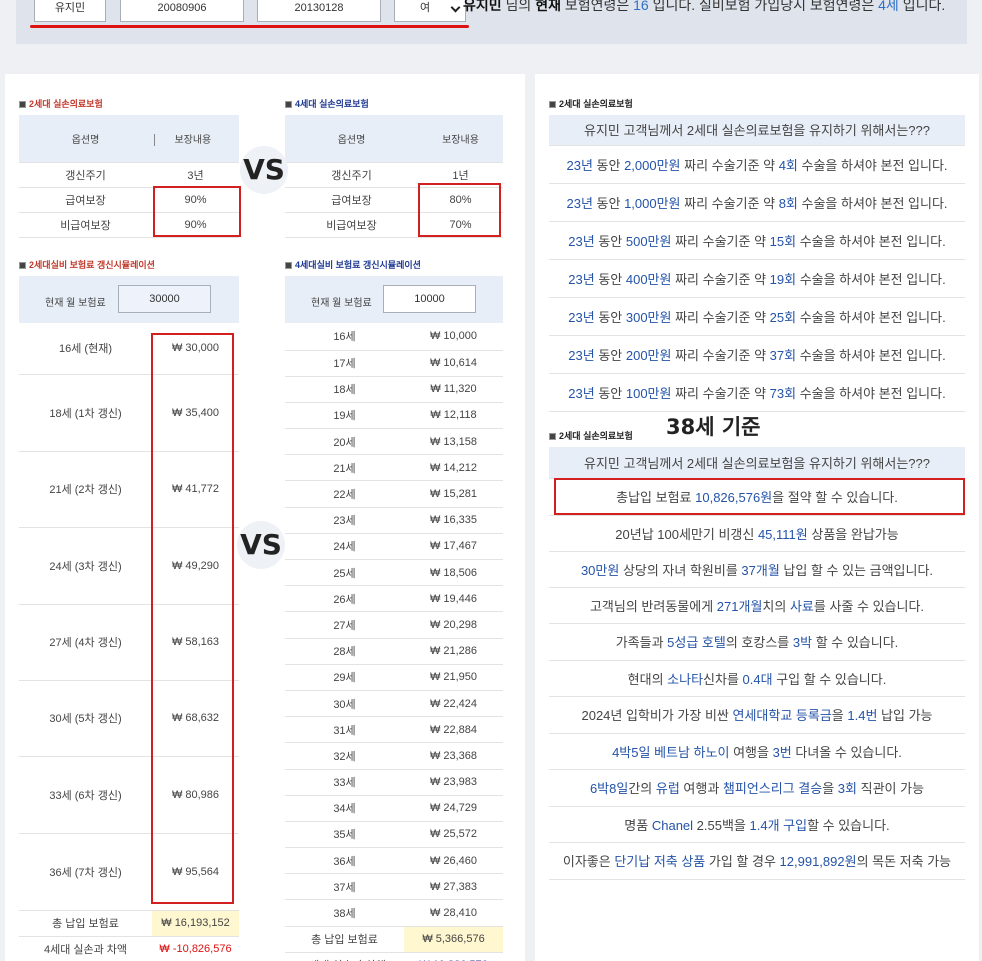 Image resolution: width=982 pixels, height=961 pixels. I want to click on gen2-total-value: ₩ 16,193,152, so click(195, 923).